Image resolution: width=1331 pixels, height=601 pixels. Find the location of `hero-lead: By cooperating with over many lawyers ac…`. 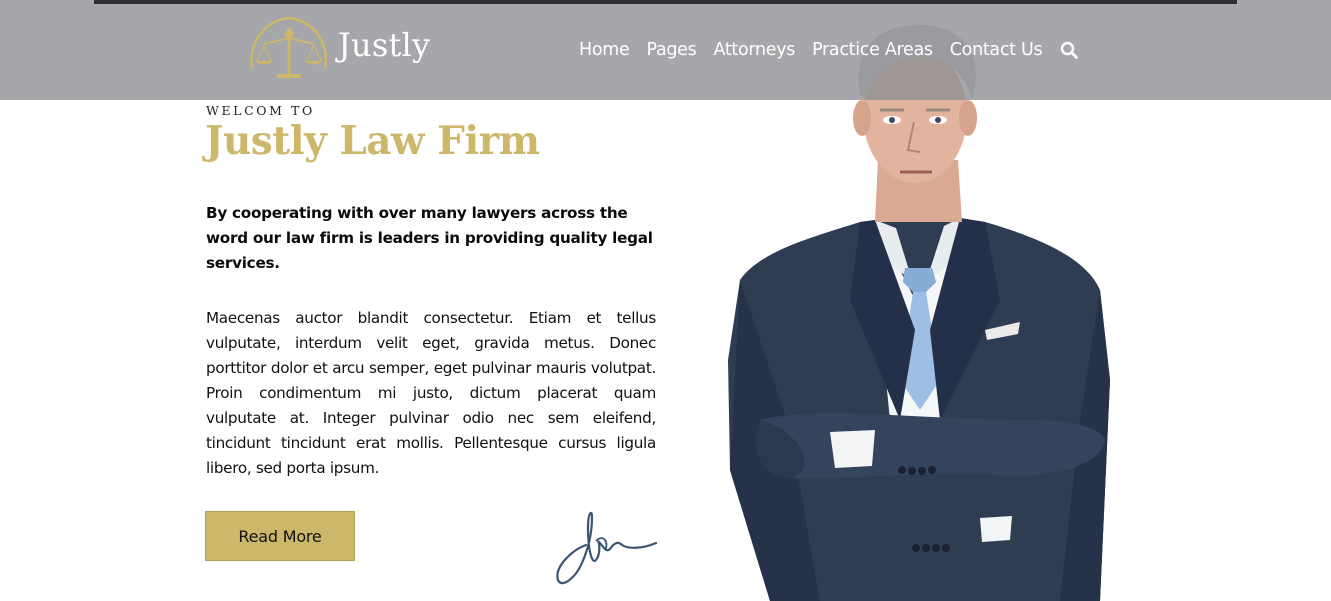

hero-lead: By cooperating with over many lawyers ac… is located at coordinates (429, 238).